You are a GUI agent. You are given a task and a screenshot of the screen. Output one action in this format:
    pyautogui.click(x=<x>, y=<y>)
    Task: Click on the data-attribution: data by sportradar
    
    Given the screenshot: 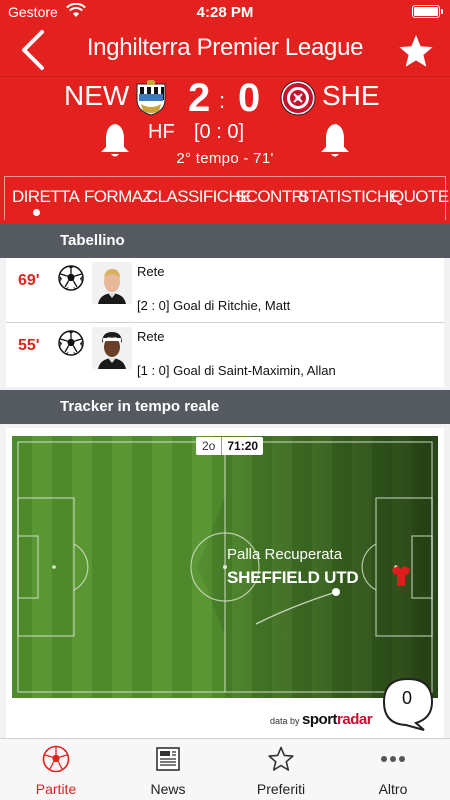 What is the action you would take?
    pyautogui.click(x=321, y=719)
    